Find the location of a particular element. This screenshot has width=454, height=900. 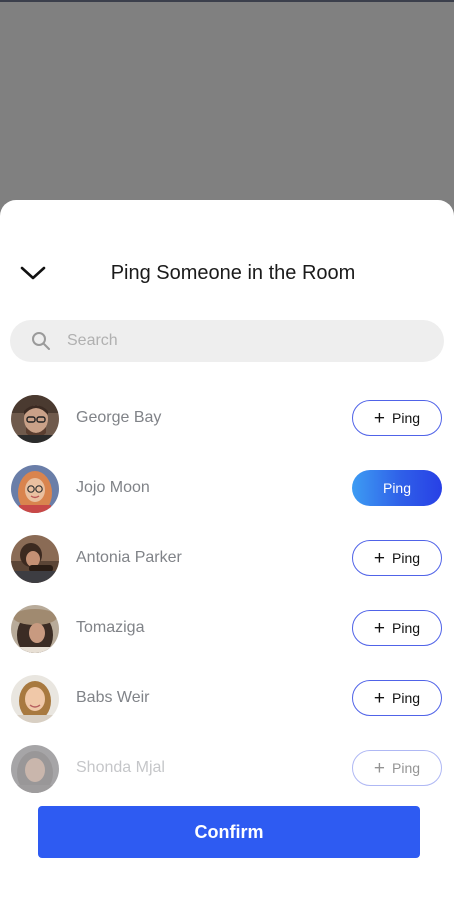

search-icon is located at coordinates (41, 341).